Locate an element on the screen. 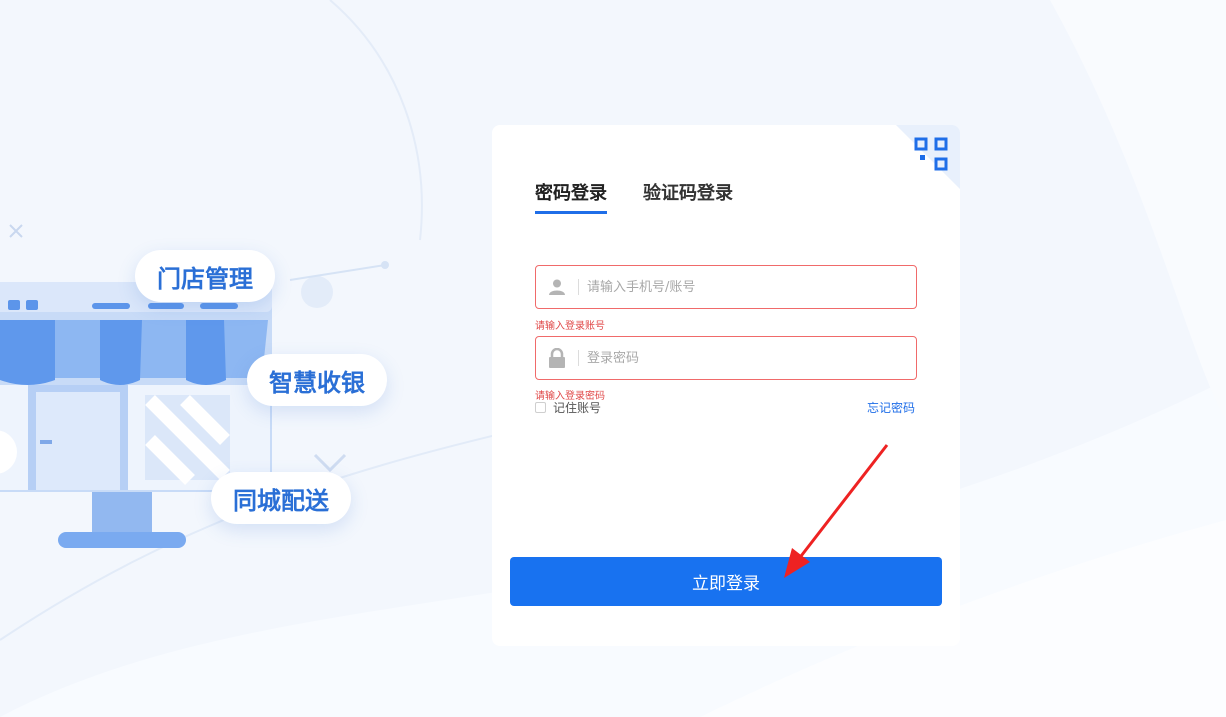 The image size is (1226, 717). password-field is located at coordinates (726, 358).